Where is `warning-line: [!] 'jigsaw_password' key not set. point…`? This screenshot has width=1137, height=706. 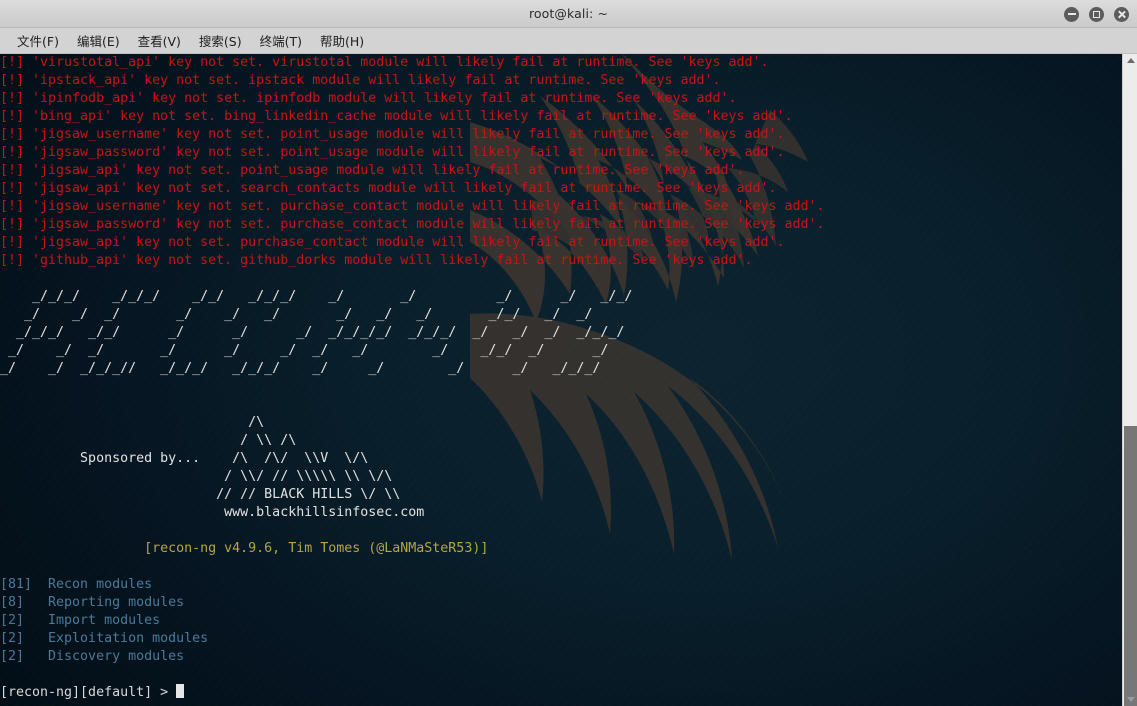 warning-line: [!] 'jigsaw_password' key not set. point… is located at coordinates (392, 152).